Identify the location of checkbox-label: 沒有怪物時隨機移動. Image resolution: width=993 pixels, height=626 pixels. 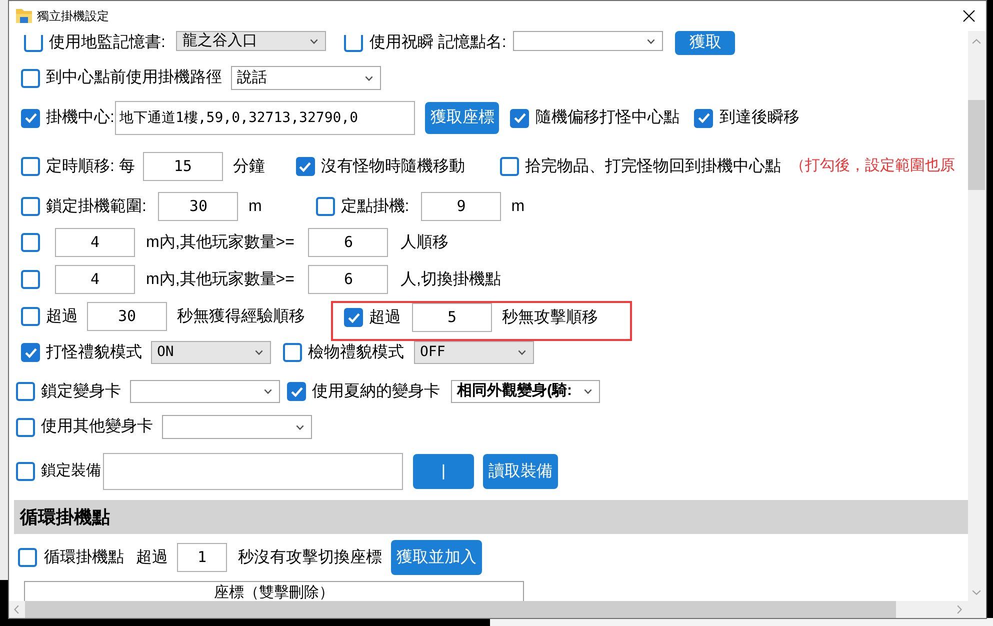
(392, 166).